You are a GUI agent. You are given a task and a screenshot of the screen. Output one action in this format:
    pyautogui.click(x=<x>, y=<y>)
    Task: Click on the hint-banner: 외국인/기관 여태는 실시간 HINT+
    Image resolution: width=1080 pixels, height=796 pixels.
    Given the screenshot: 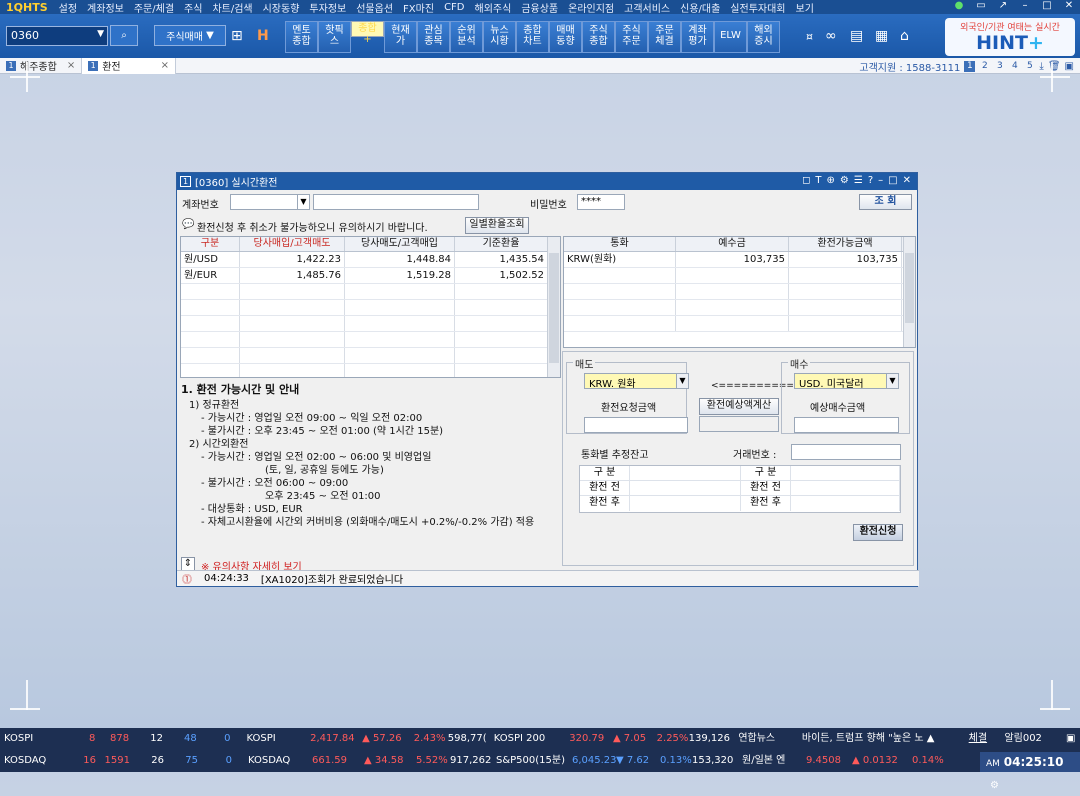 What is the action you would take?
    pyautogui.click(x=1010, y=37)
    